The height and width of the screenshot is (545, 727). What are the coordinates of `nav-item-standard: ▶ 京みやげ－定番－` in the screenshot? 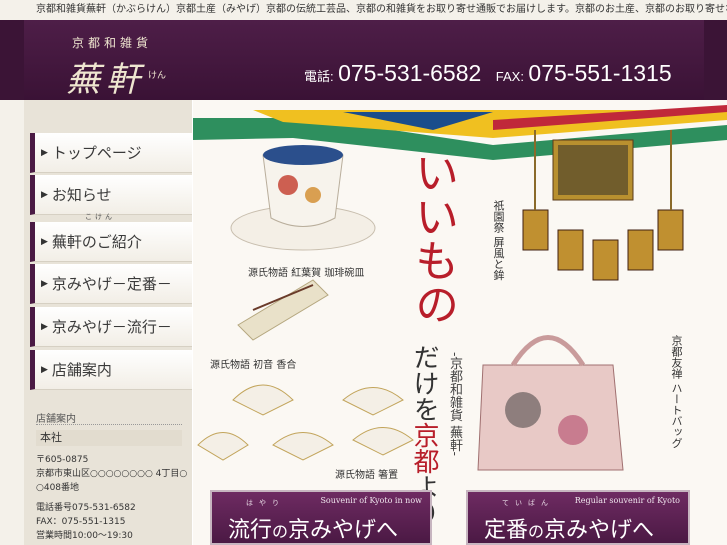 It's located at (111, 284).